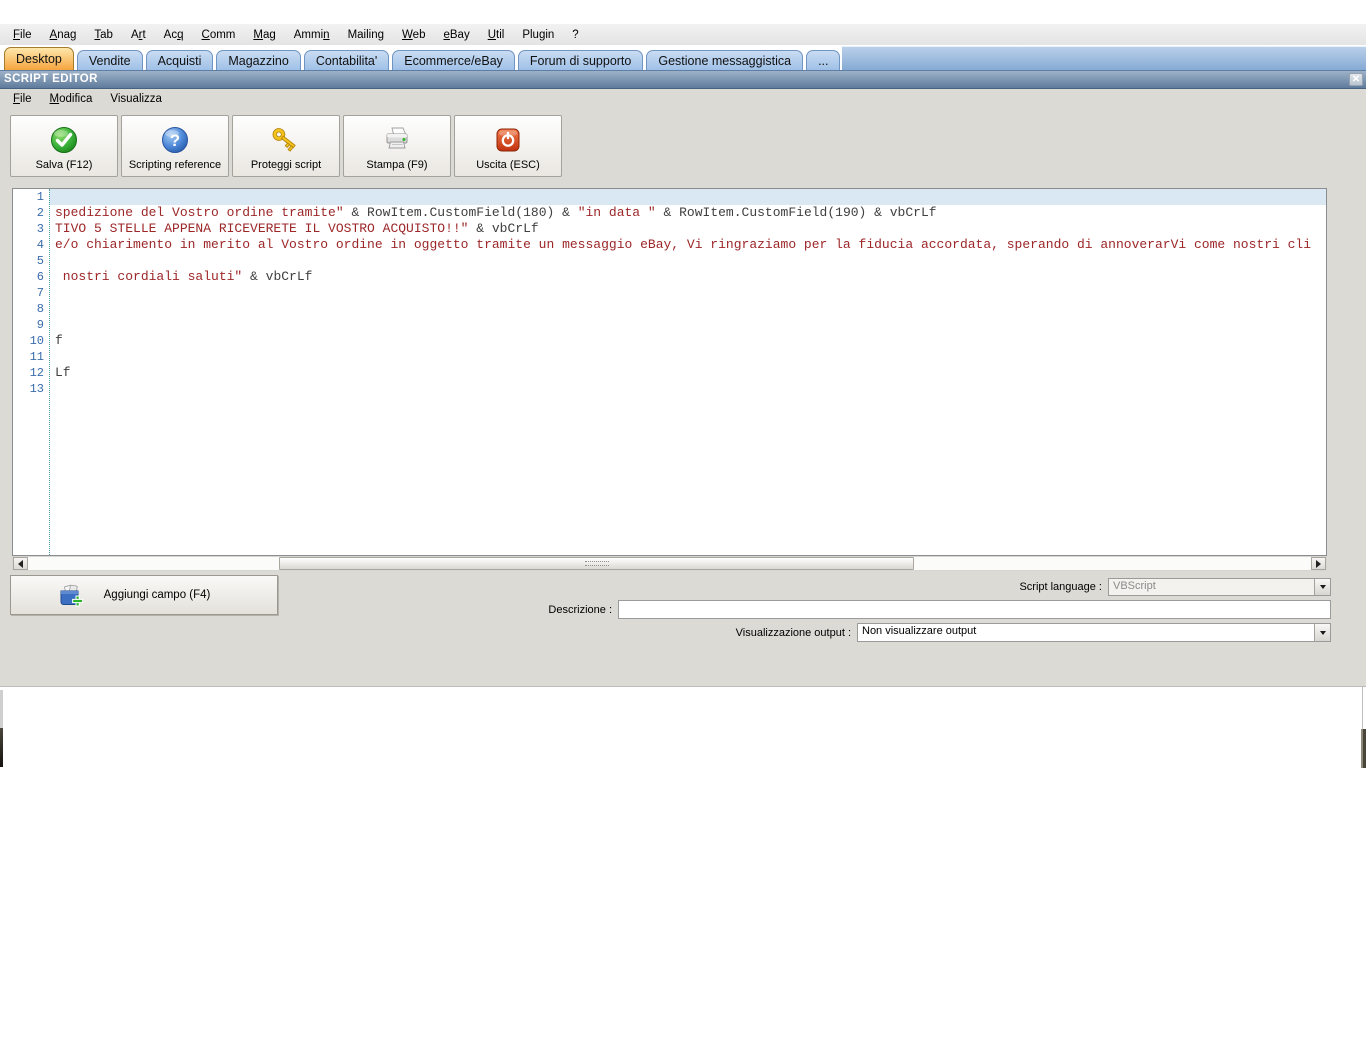 The image size is (1366, 1050). Describe the element at coordinates (669, 325) in the screenshot. I see `editor-line: 9` at that location.